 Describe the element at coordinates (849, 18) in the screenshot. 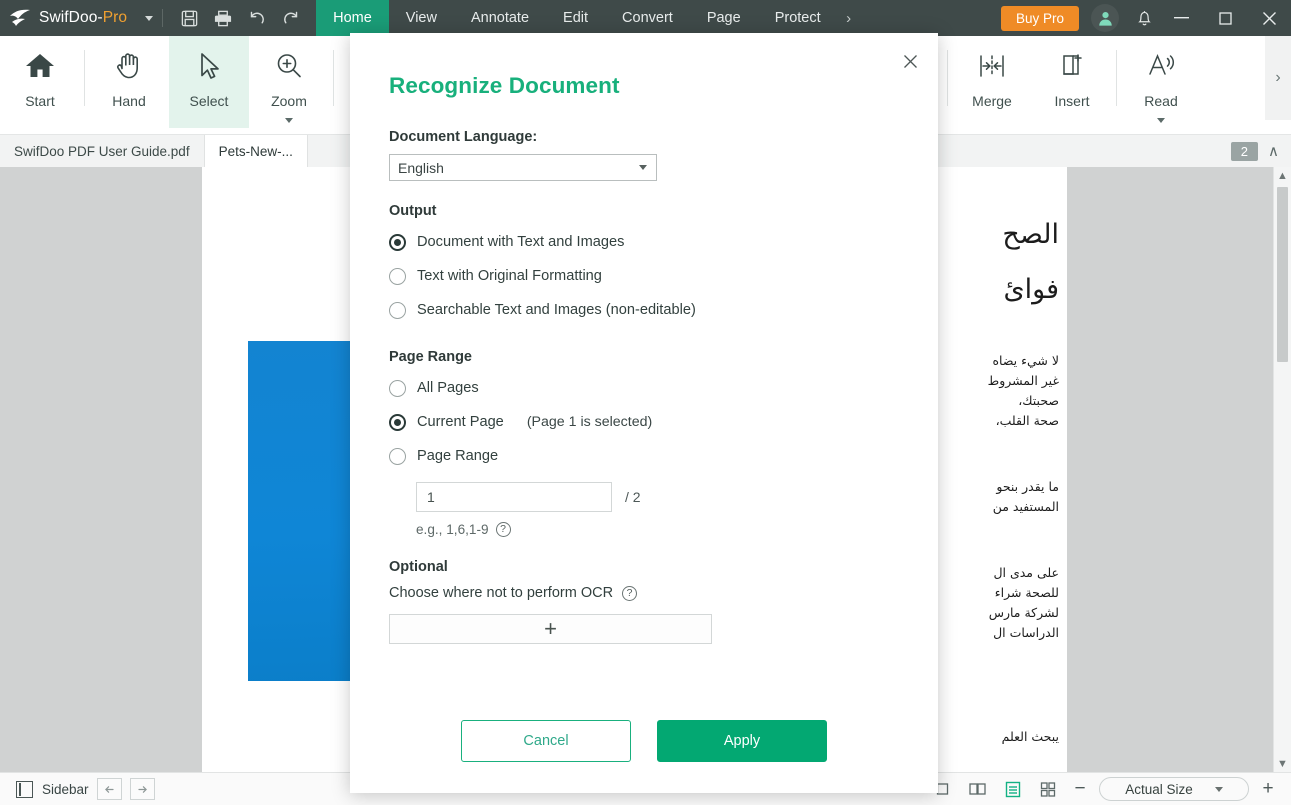

I see `menu-overflow-chevron-icon: ›` at that location.